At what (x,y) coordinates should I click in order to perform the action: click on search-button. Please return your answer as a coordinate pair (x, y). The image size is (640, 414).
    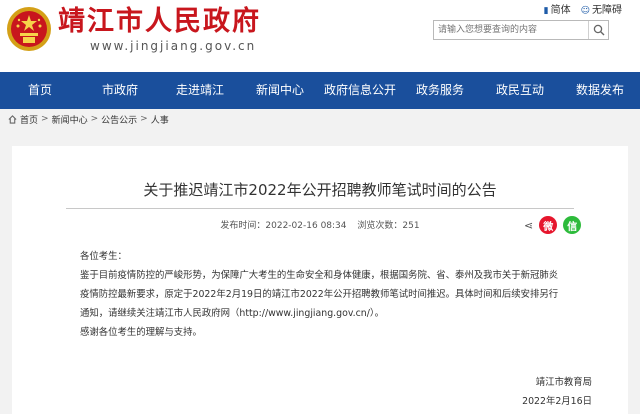
    Looking at the image, I should click on (598, 30).